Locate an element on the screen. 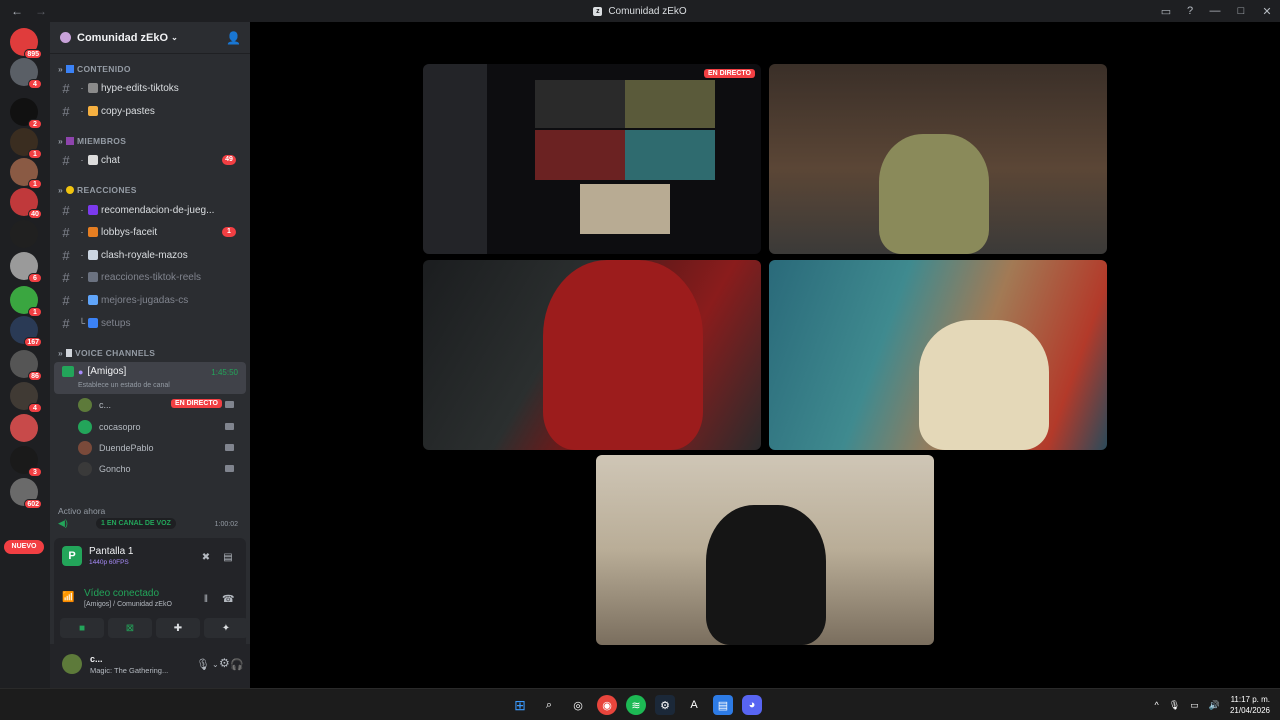 Image resolution: width=1280 pixels, height=720 pixels. channel-chat: # · chat 49 is located at coordinates (148, 160).